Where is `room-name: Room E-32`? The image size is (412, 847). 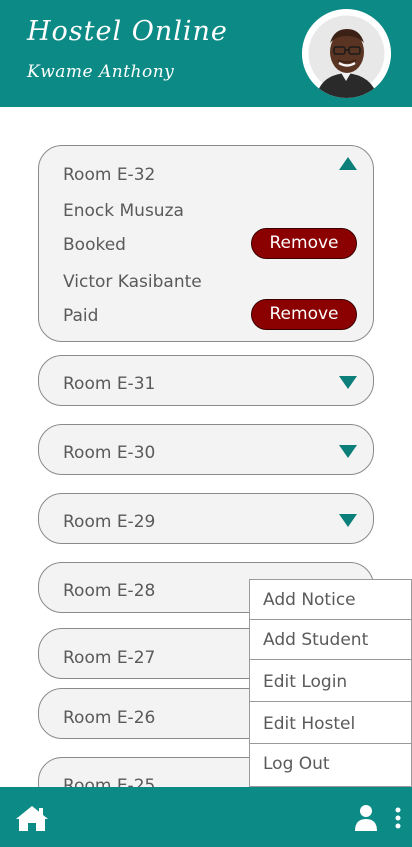 room-name: Room E-32 is located at coordinates (109, 175).